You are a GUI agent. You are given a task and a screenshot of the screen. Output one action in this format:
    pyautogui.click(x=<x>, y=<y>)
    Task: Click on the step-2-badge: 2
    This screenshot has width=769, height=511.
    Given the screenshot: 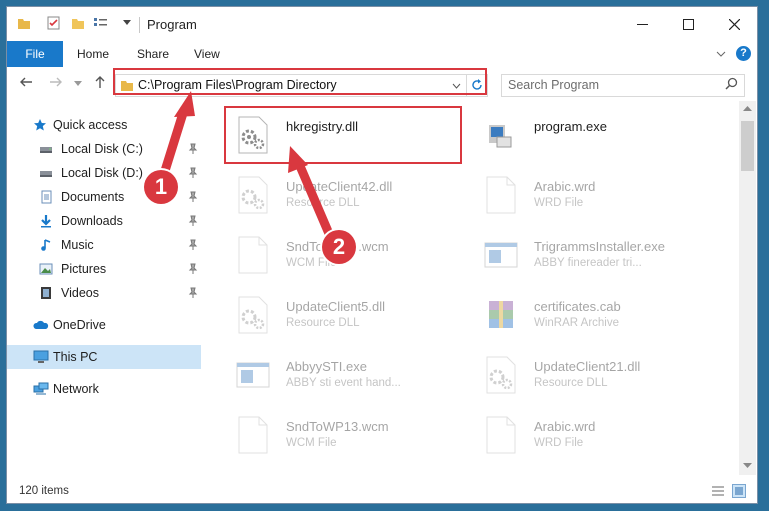 What is the action you would take?
    pyautogui.click(x=339, y=247)
    